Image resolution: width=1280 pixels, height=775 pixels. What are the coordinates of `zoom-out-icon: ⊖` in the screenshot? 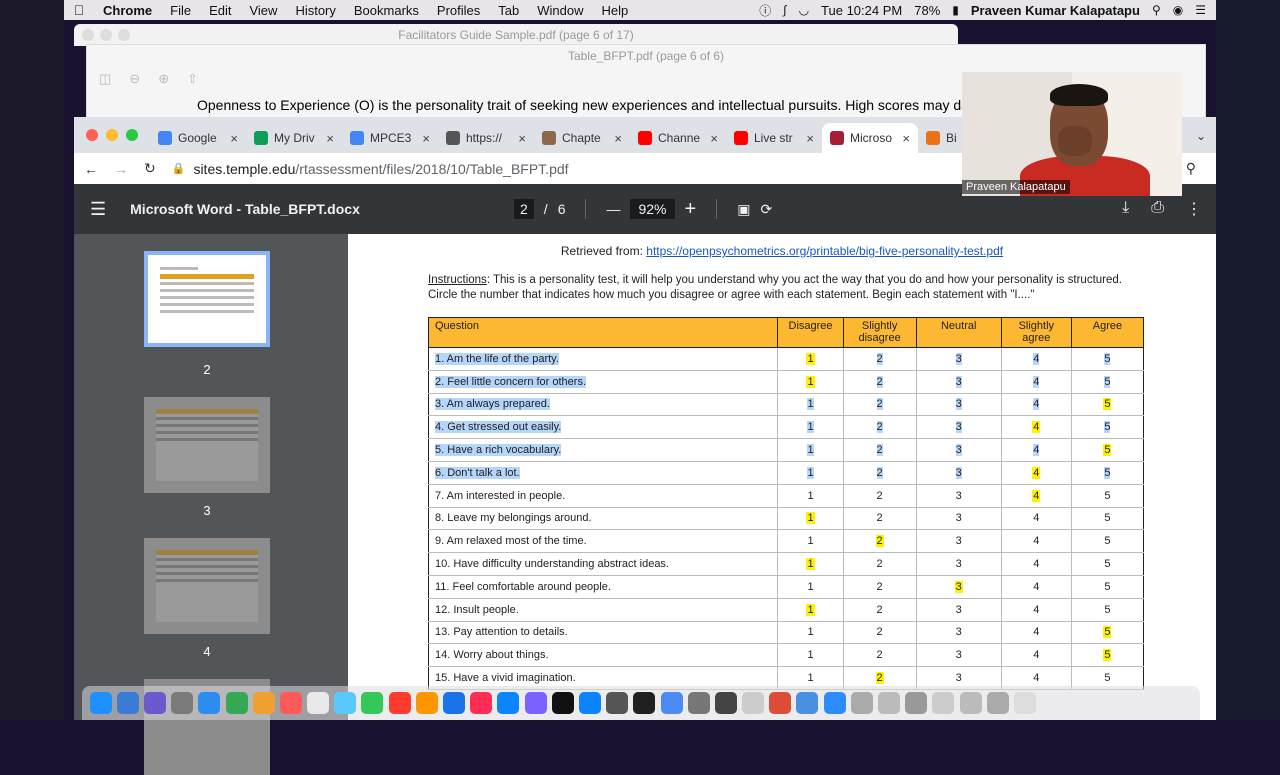 It's located at (134, 84).